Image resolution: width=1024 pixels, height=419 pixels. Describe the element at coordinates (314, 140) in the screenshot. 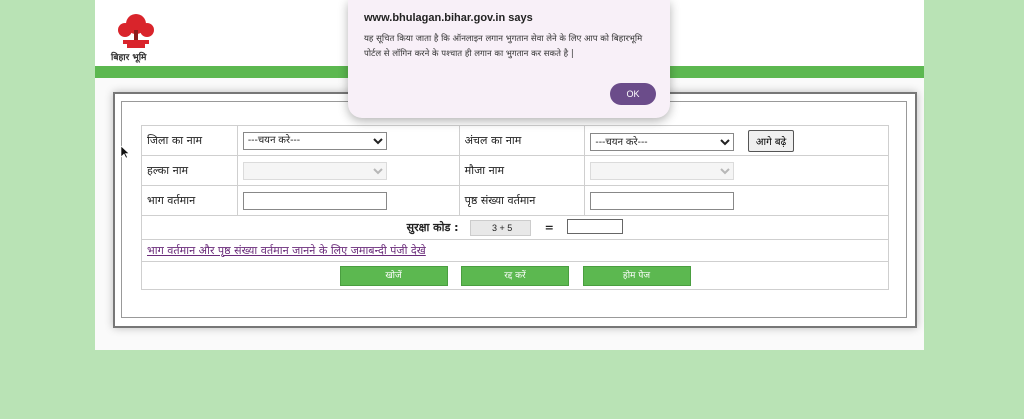

I see `district-select: ---चयन करे---` at that location.